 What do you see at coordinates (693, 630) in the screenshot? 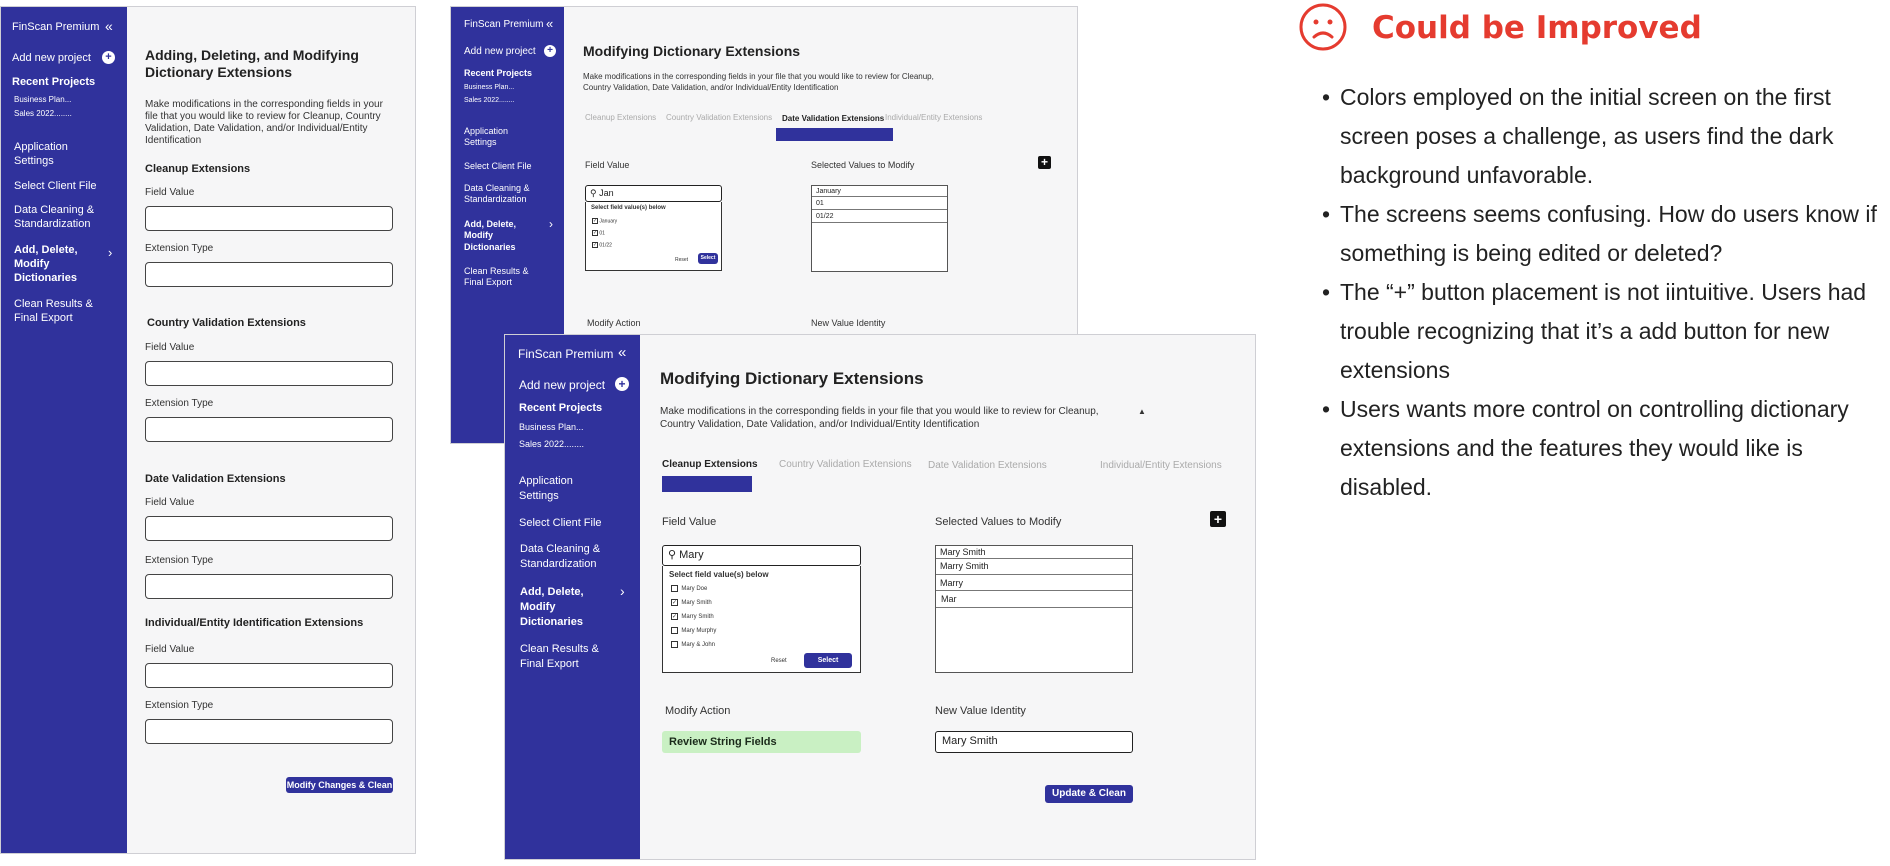
I see `dropdown-option: Mary Murphy` at bounding box center [693, 630].